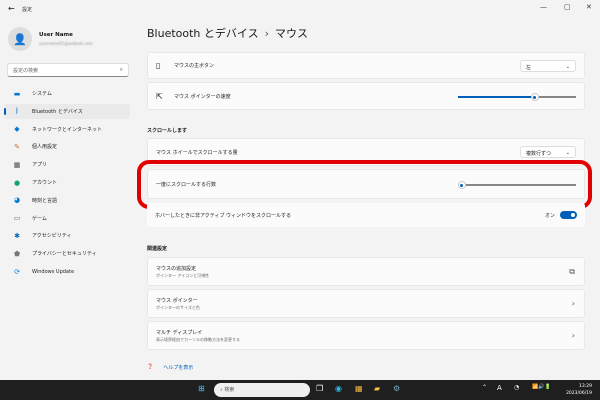  What do you see at coordinates (17, 200) in the screenshot?
I see `globe-icon: ◕` at bounding box center [17, 200].